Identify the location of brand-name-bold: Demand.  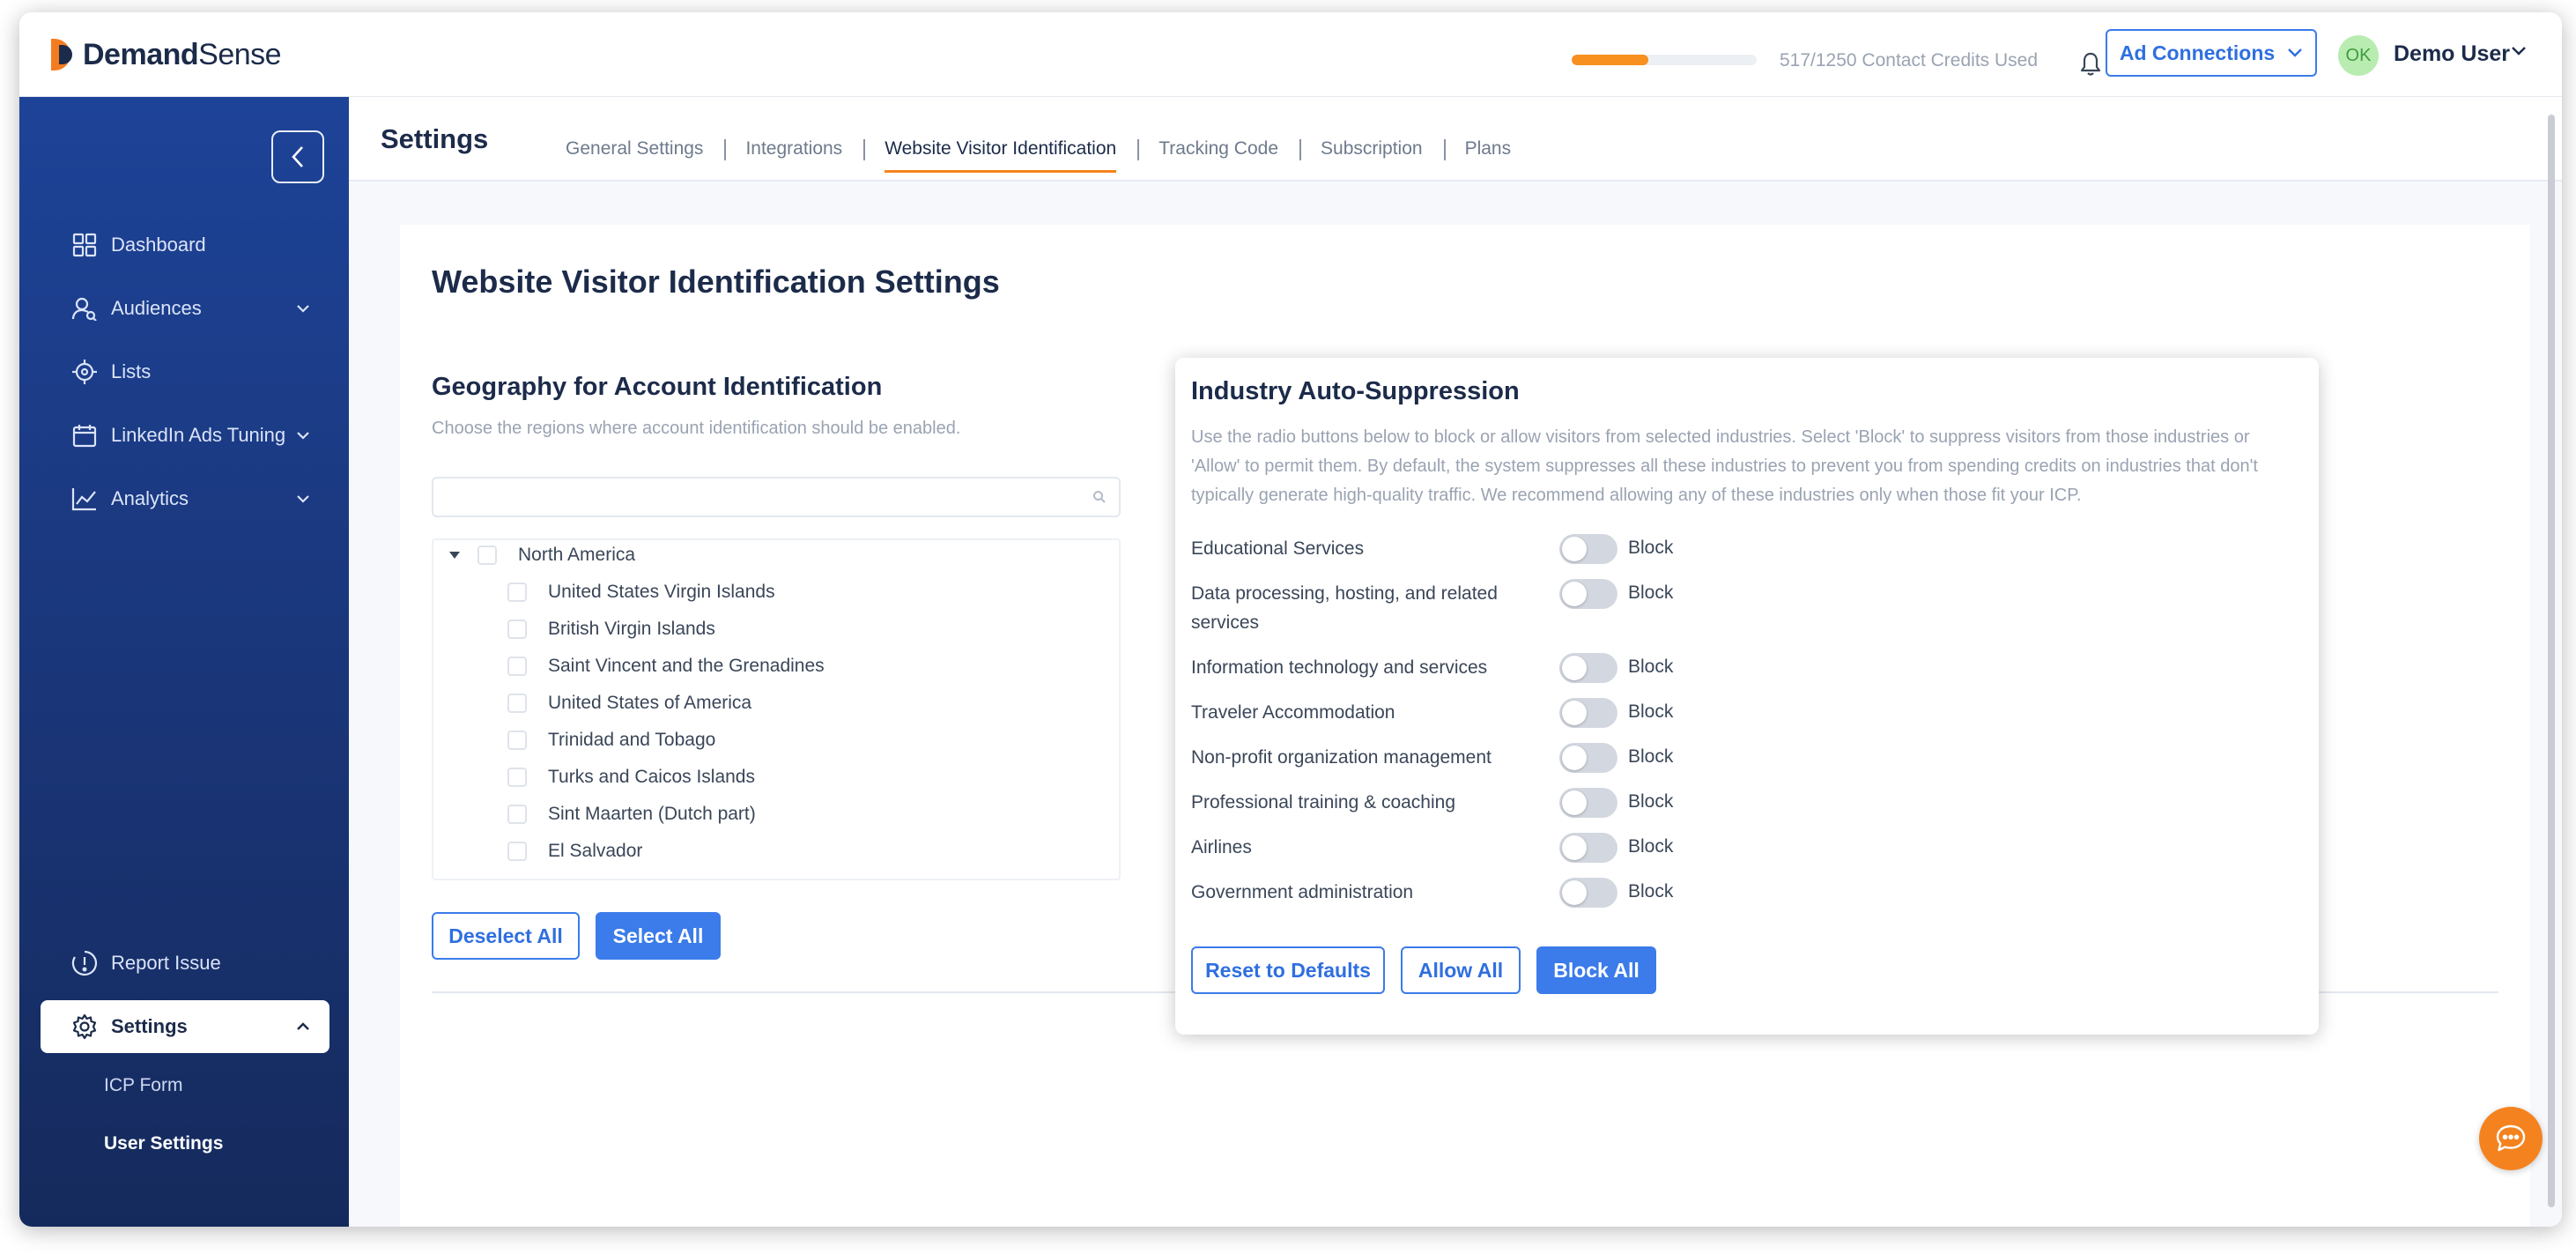
(141, 54).